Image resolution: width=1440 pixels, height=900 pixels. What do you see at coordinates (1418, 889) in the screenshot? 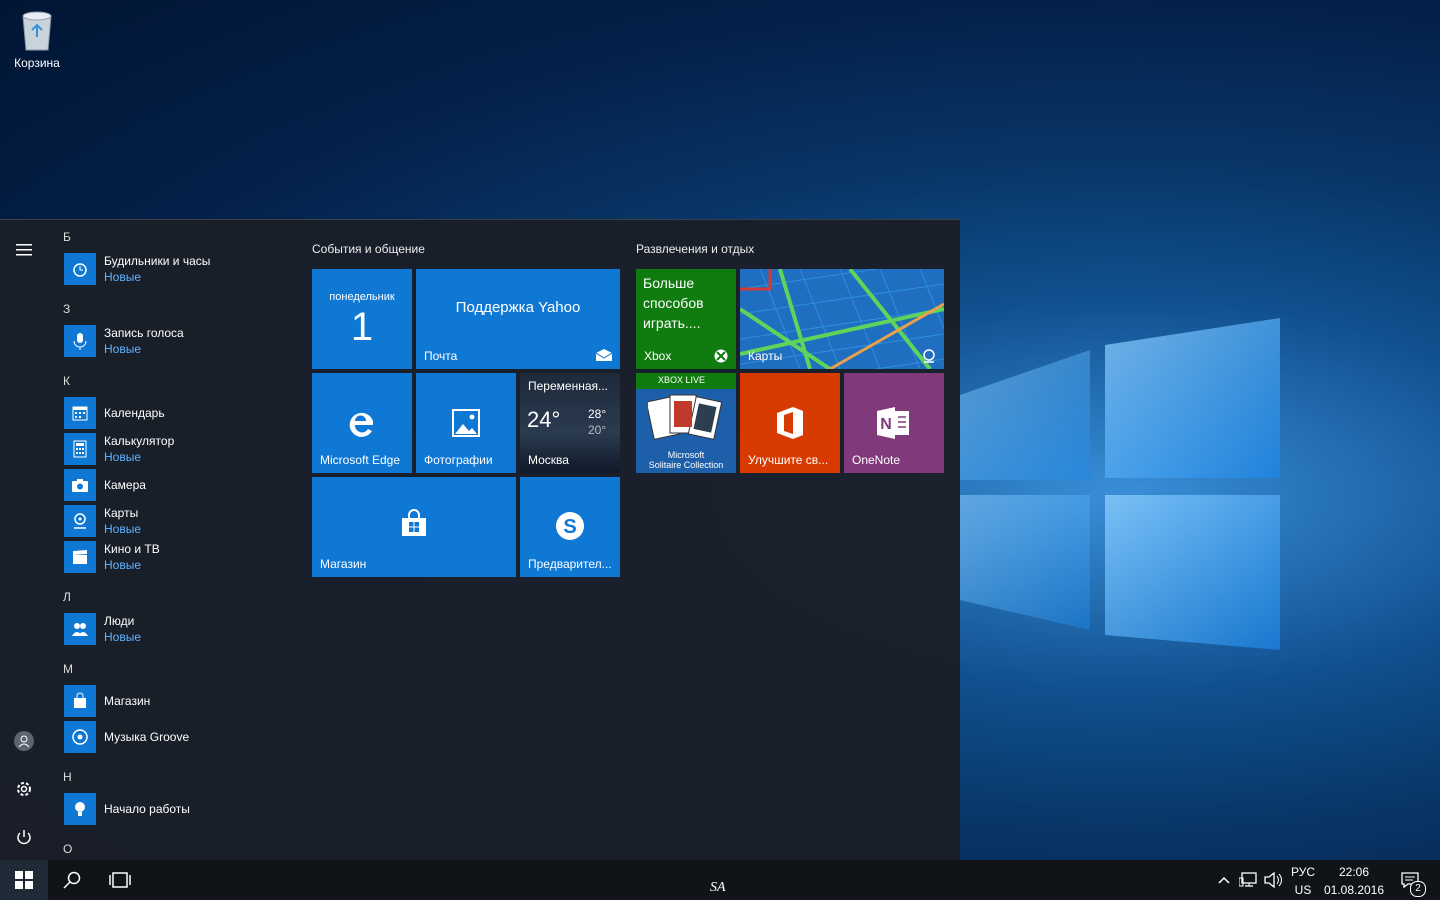
I see `notification-count-badge: 2` at bounding box center [1418, 889].